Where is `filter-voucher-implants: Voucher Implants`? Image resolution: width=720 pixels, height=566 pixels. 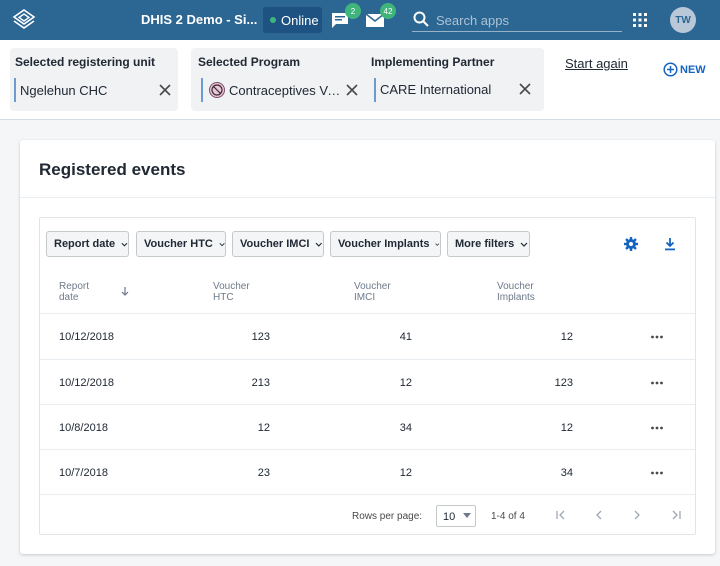
filter-voucher-implants: Voucher Implants is located at coordinates (385, 244).